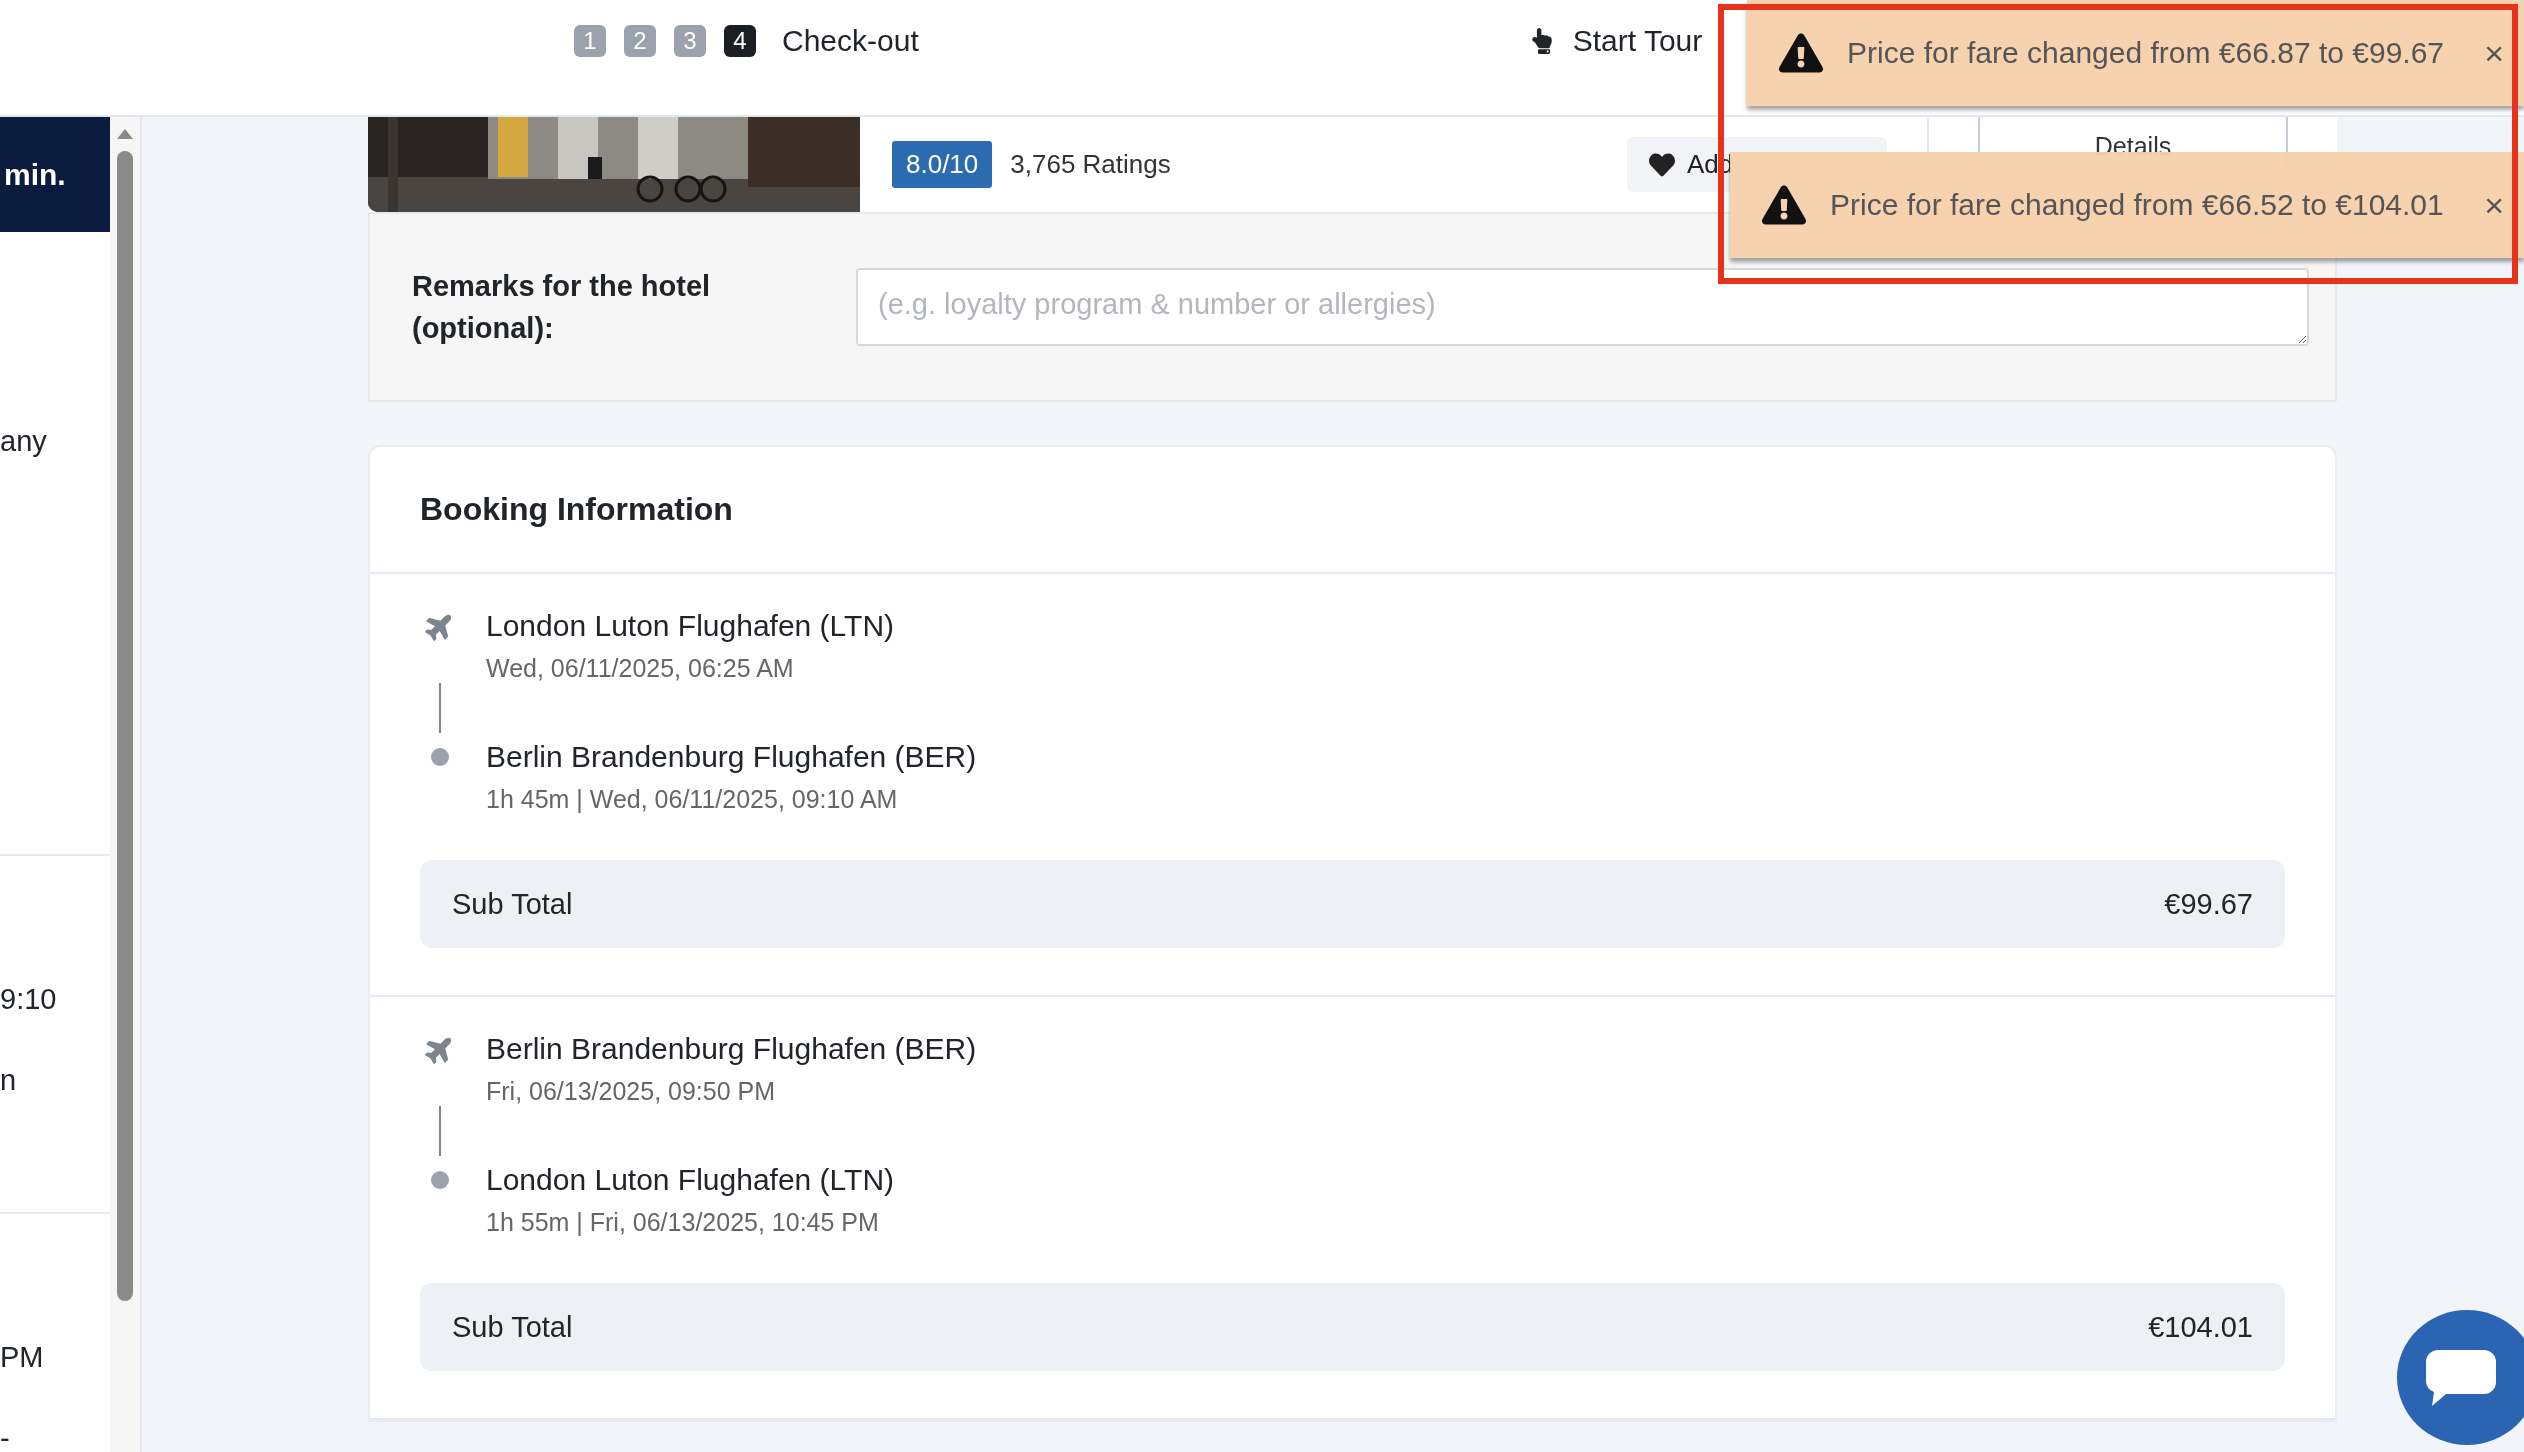 Image resolution: width=2524 pixels, height=1452 pixels. I want to click on flight-time: 1h 45m | Wed, 06/11/2025, 09:10 AM, so click(692, 799).